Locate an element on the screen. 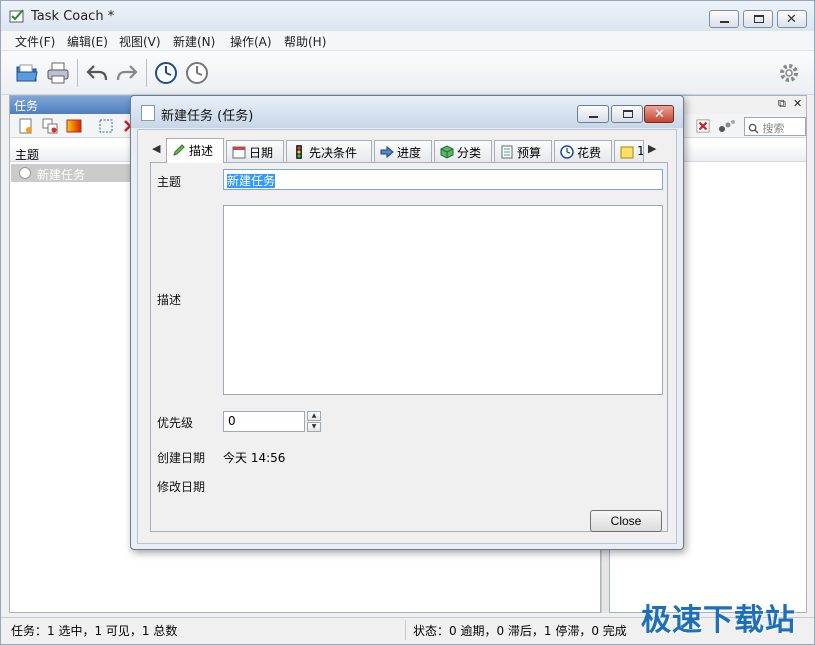 This screenshot has width=815, height=645. tab-notes: 1 is located at coordinates (629, 151).